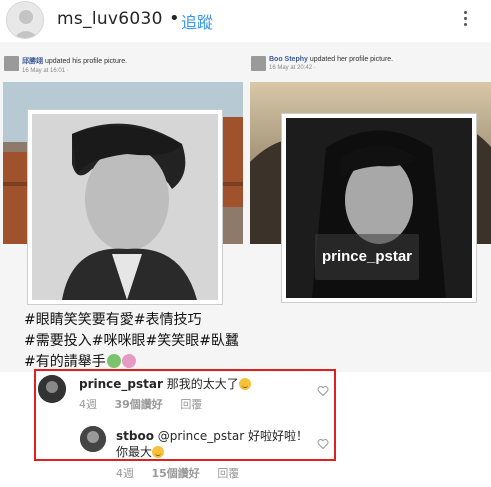  I want to click on fb-name-left: 邱勝翊, so click(32, 61).